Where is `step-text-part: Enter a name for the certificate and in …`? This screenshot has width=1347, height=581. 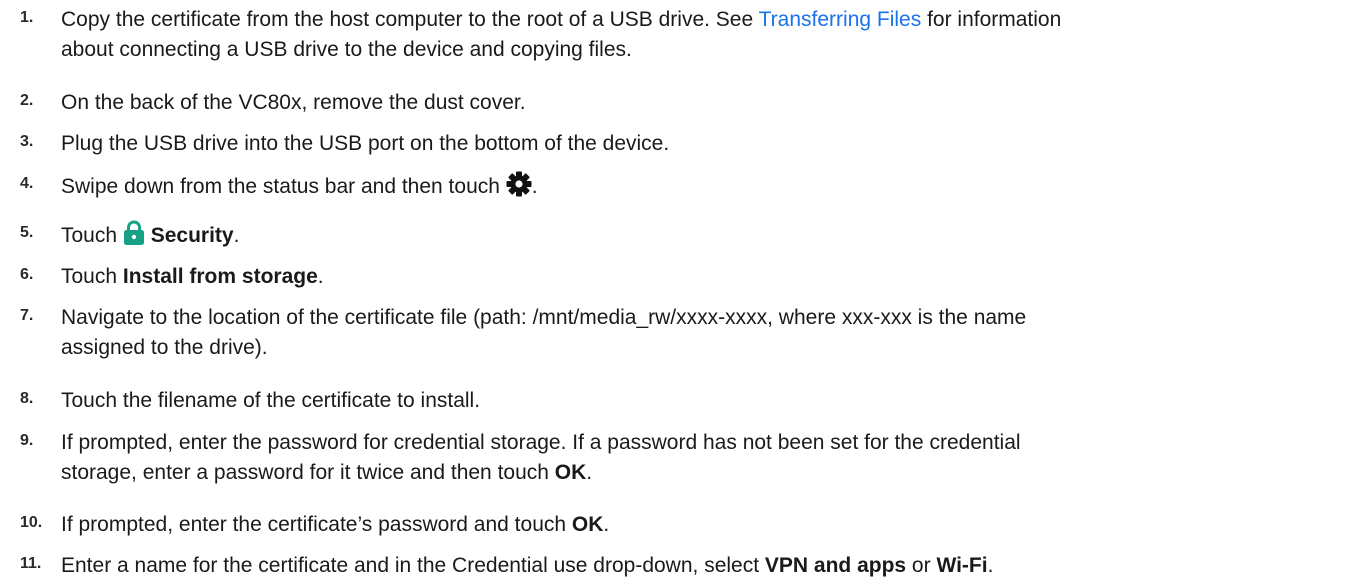
step-text-part: Enter a name for the certificate and in … is located at coordinates (413, 565).